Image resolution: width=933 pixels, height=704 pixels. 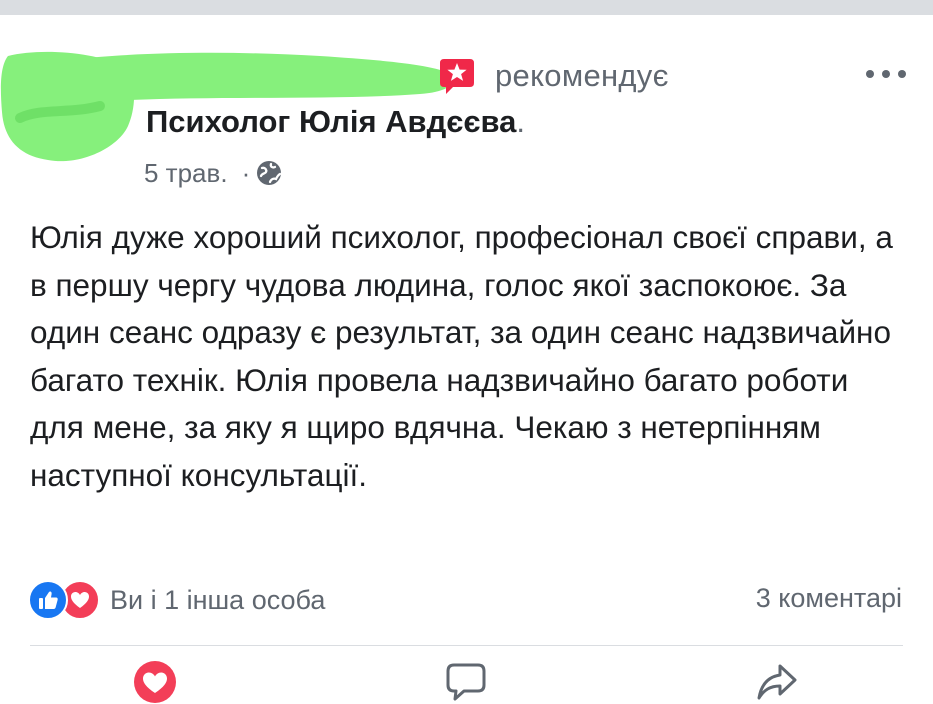 I want to click on recommends-text: рекомендує, so click(x=582, y=75).